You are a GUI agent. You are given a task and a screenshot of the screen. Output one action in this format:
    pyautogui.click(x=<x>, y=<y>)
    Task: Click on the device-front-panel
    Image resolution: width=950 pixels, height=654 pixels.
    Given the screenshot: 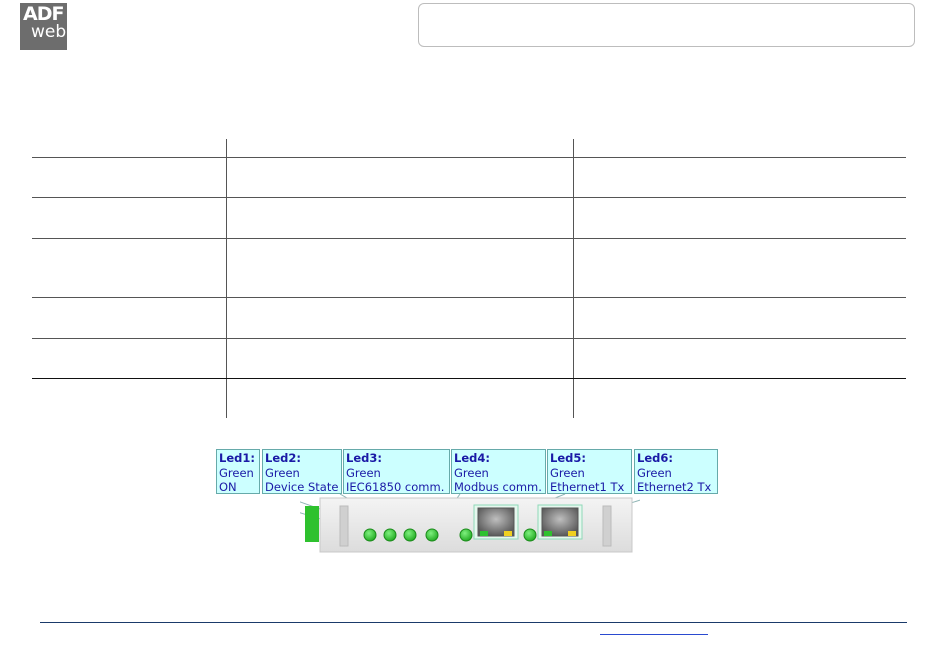 What is the action you would take?
    pyautogui.click(x=470, y=523)
    